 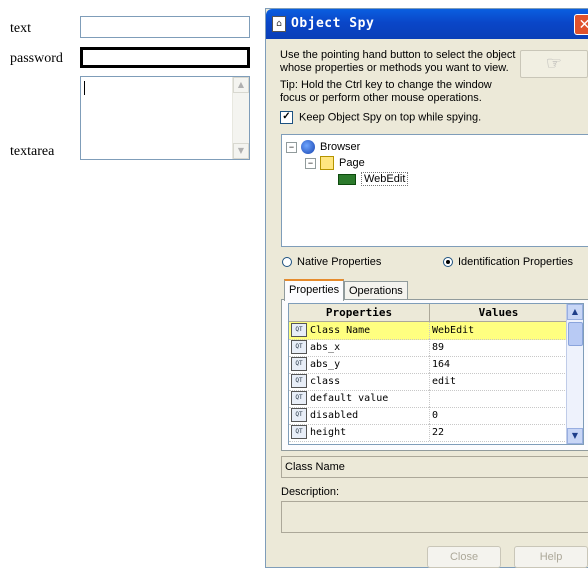 I want to click on close-icon: ✕, so click(x=583, y=25).